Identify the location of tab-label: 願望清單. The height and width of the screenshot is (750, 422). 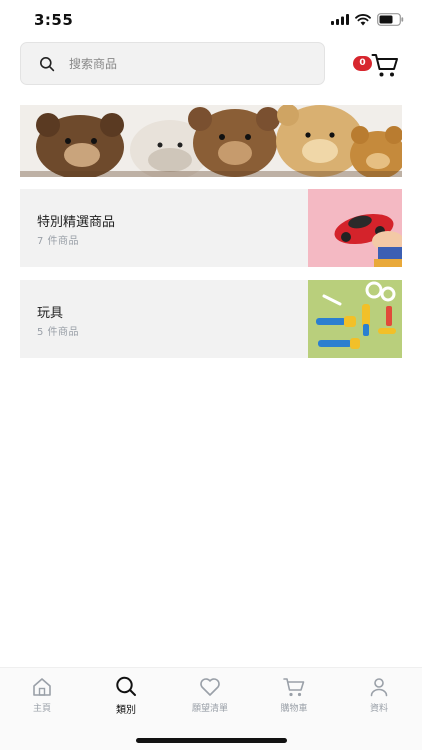
(209, 709).